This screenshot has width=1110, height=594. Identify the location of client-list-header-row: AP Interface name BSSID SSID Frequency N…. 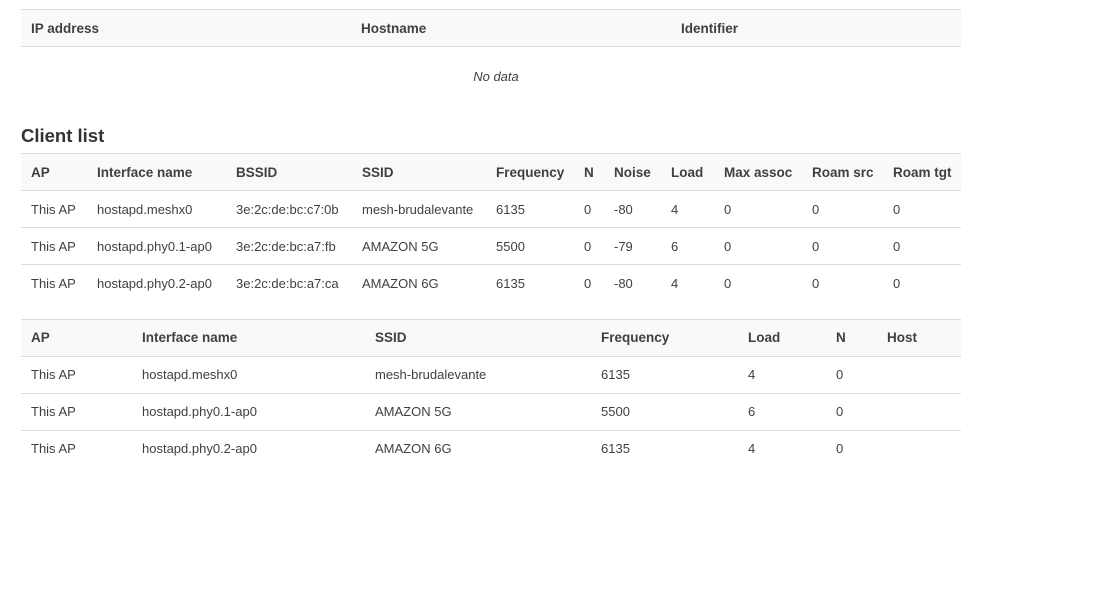
(491, 172).